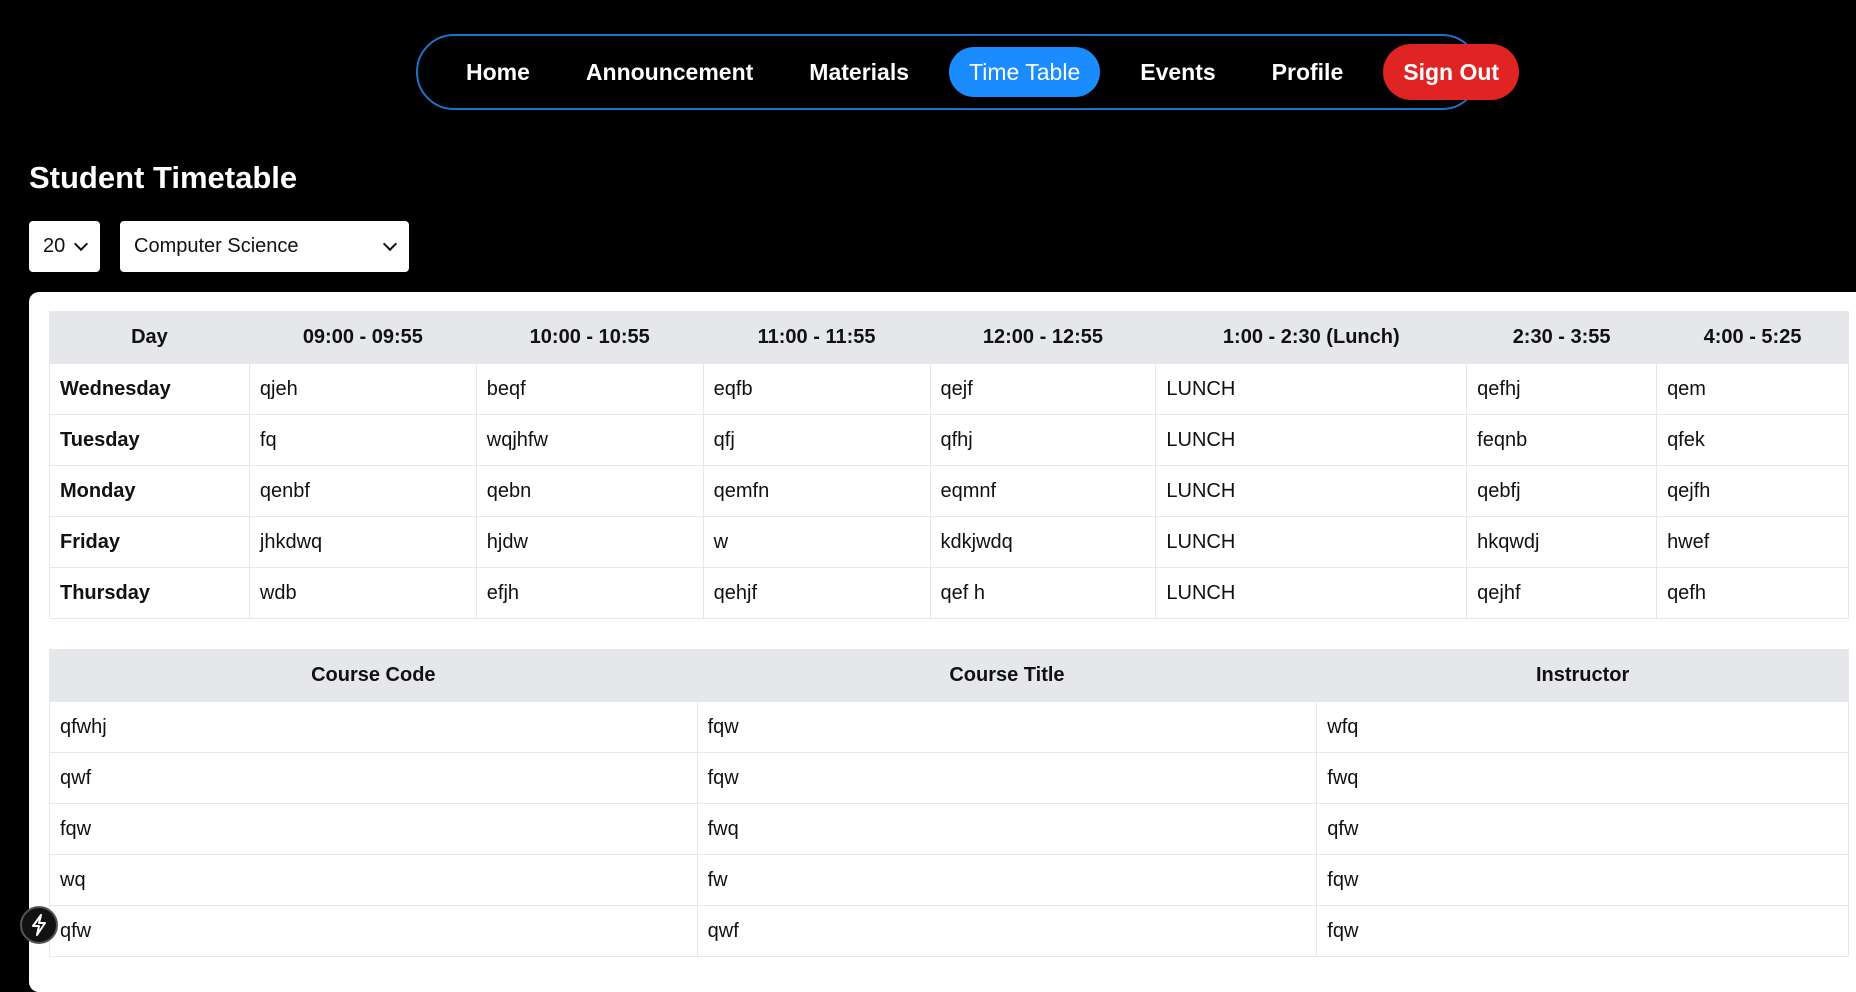 The width and height of the screenshot is (1856, 992). What do you see at coordinates (1752, 337) in the screenshot?
I see `column-header: 4:00 - 5:25` at bounding box center [1752, 337].